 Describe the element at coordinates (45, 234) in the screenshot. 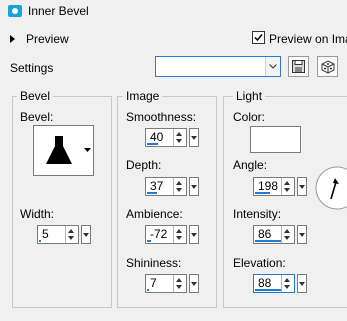

I see `width-value: 5` at that location.